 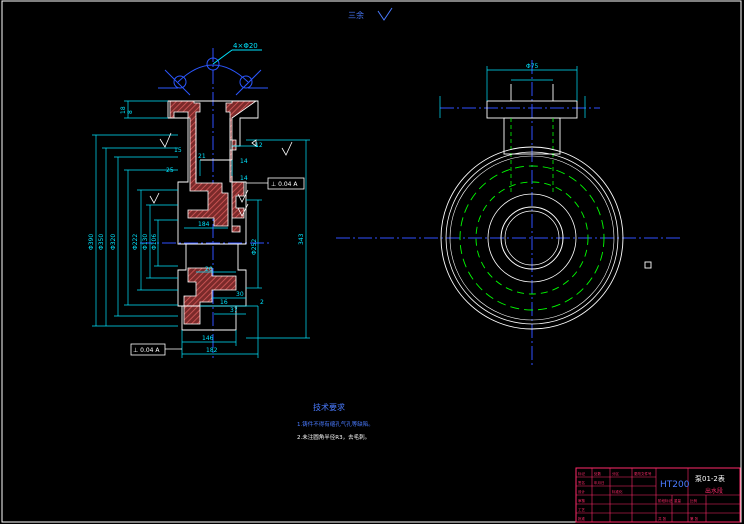 What do you see at coordinates (170, 170) in the screenshot?
I see `dim-25: 25` at bounding box center [170, 170].